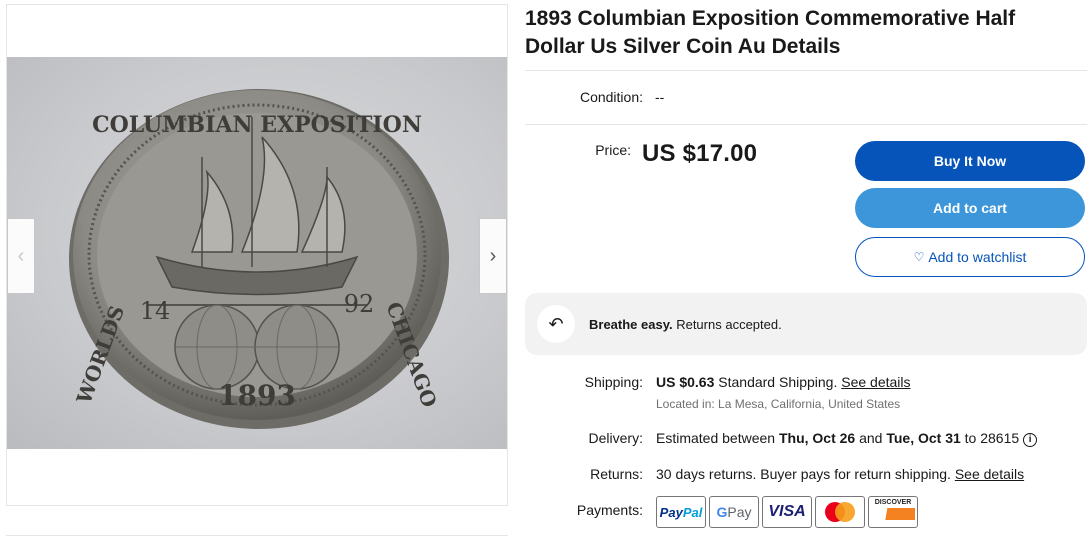  I want to click on discover-text: DISCOVER, so click(893, 502).